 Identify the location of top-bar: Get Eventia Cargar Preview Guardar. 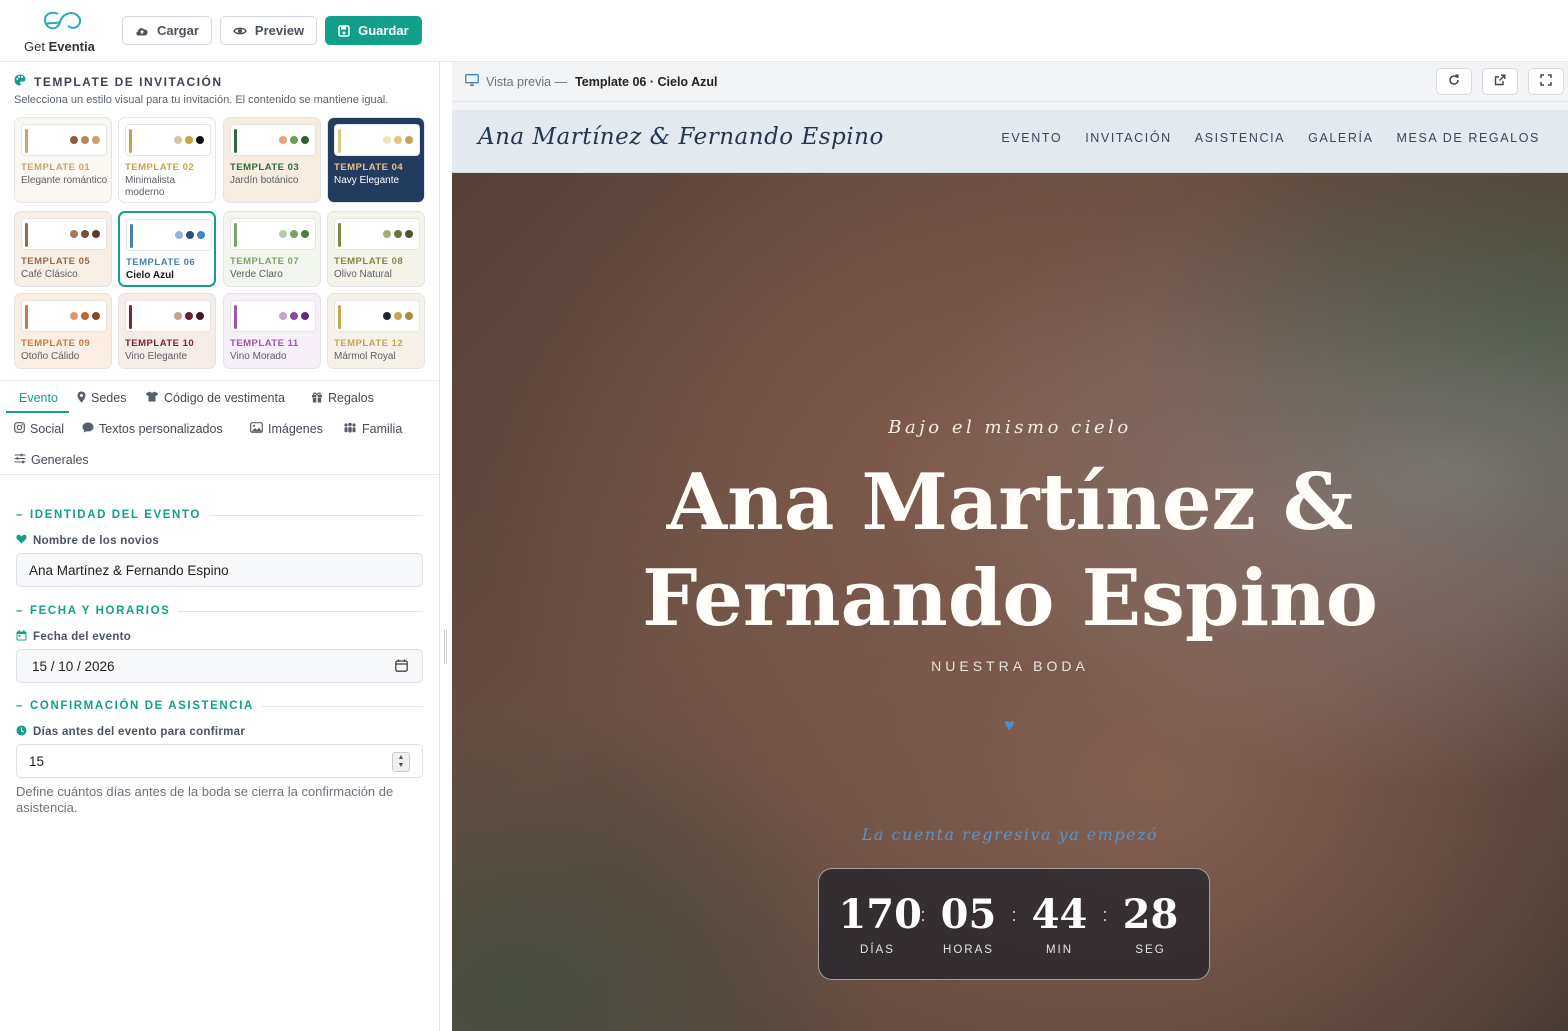
(784, 31).